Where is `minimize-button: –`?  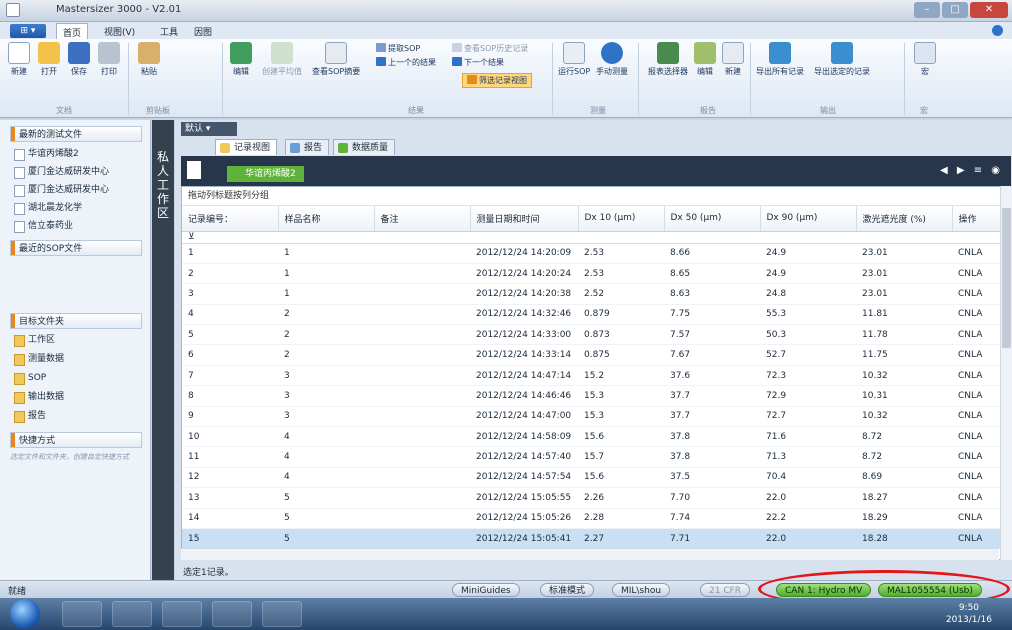 minimize-button: – is located at coordinates (927, 10).